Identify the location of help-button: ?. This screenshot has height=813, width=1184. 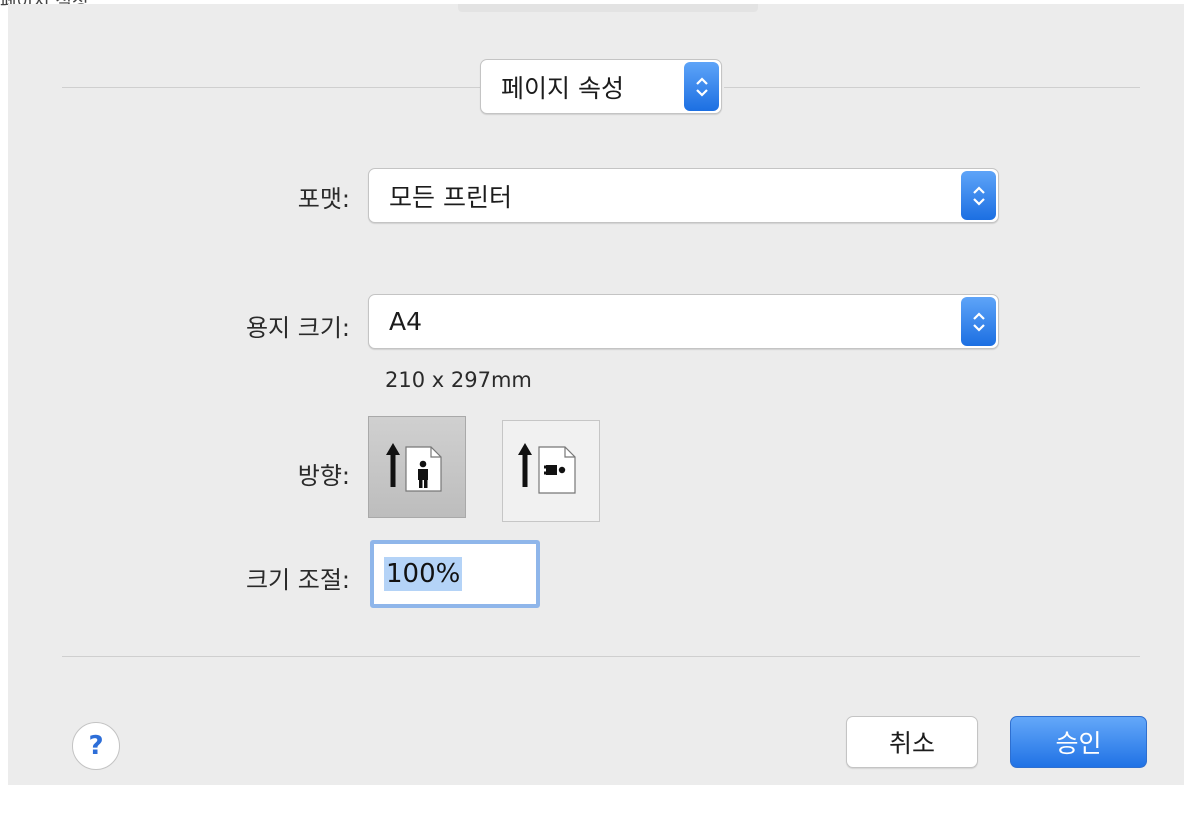
(96, 746).